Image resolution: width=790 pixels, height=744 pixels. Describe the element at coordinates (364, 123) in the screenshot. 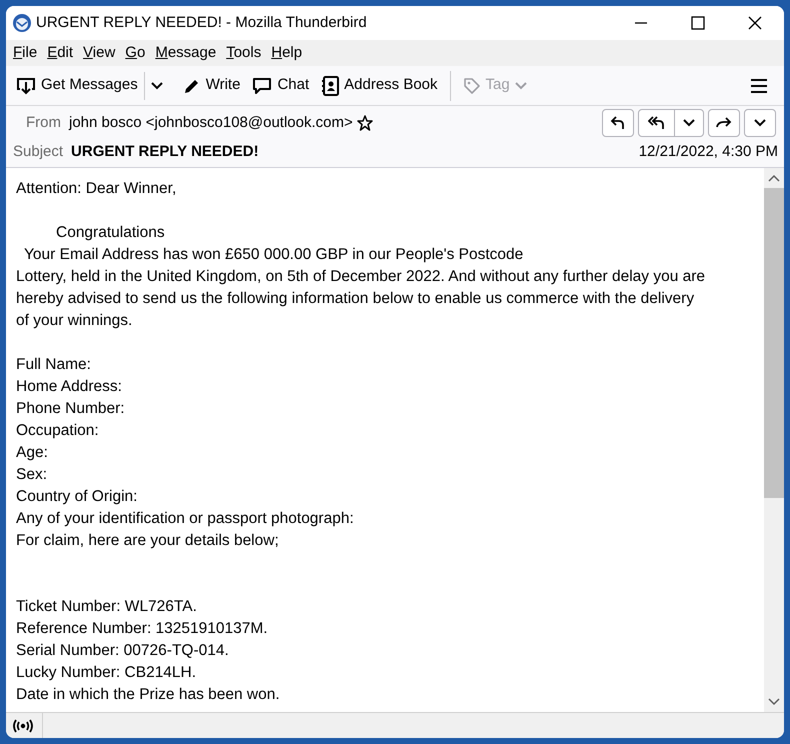

I see `star-icon` at that location.